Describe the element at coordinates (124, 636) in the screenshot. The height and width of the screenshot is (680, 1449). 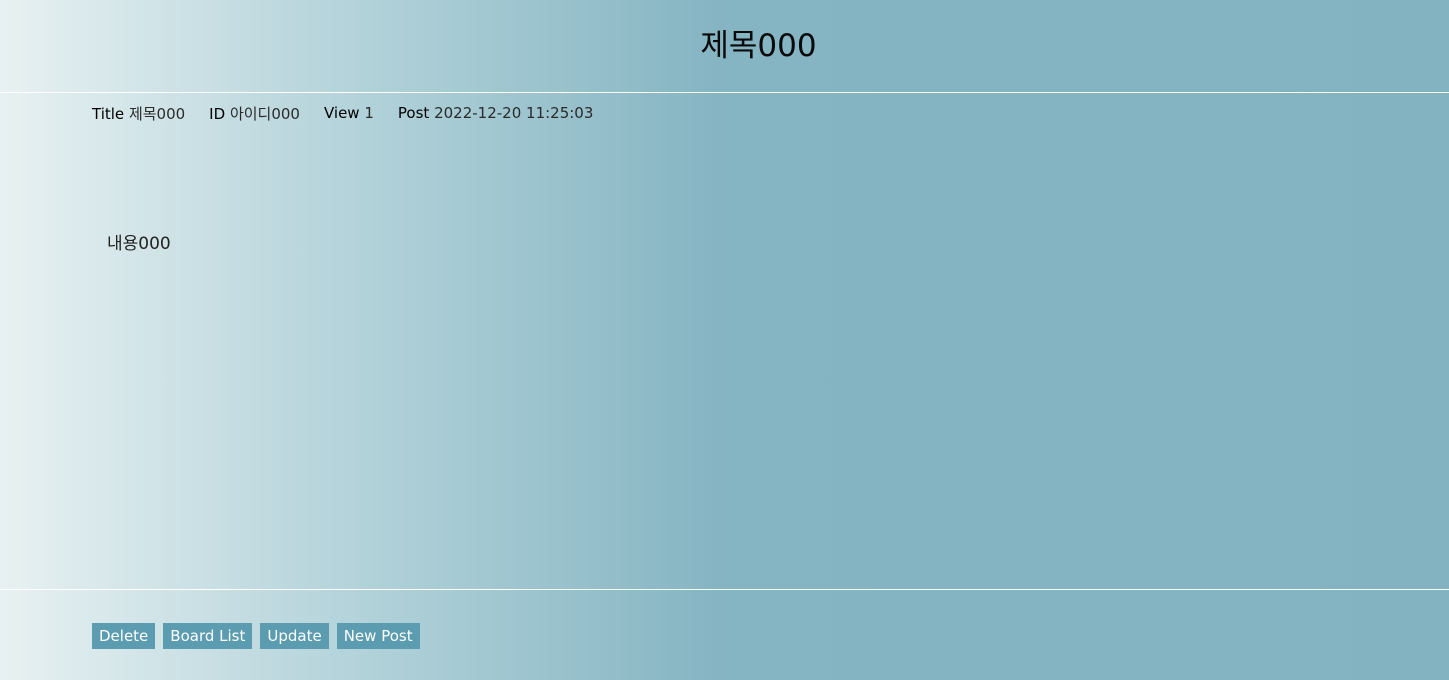
I see `delete-button: Delete` at that location.